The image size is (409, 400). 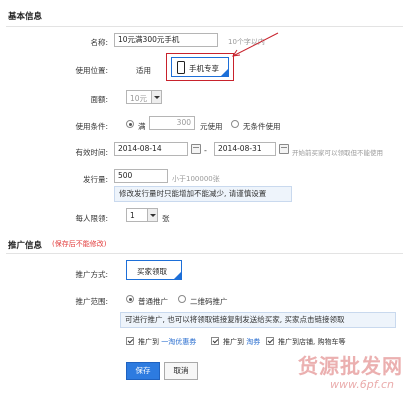 I want to click on annotation-highlight-box: 手机专享, so click(x=200, y=67).